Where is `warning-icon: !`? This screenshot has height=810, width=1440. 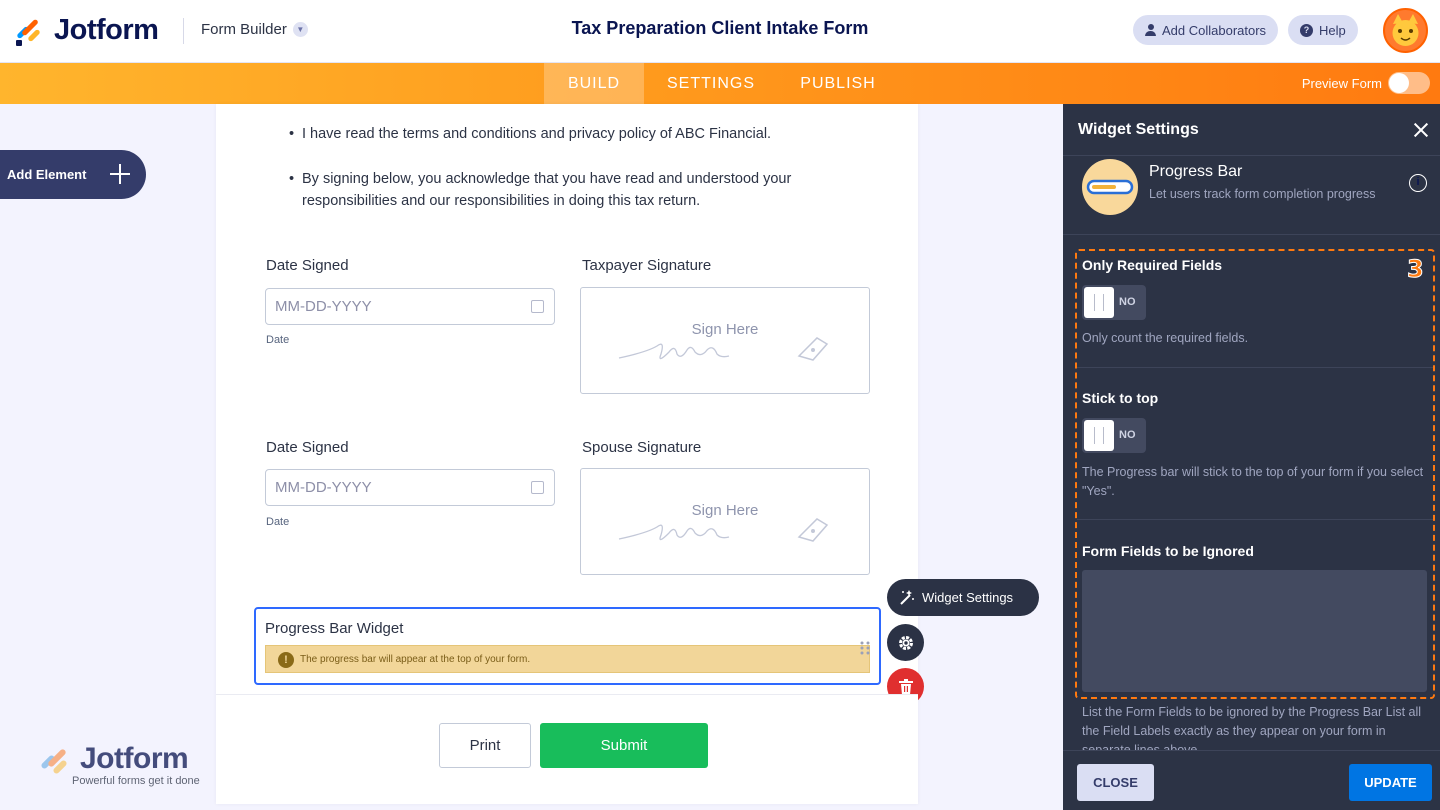 warning-icon: ! is located at coordinates (286, 660).